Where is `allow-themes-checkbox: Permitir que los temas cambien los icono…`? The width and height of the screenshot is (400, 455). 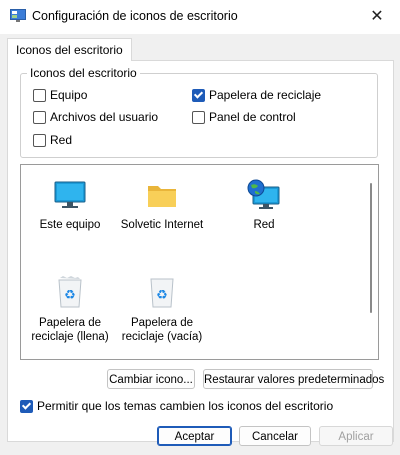
allow-themes-checkbox: Permitir que los temas cambien los icono… is located at coordinates (176, 406).